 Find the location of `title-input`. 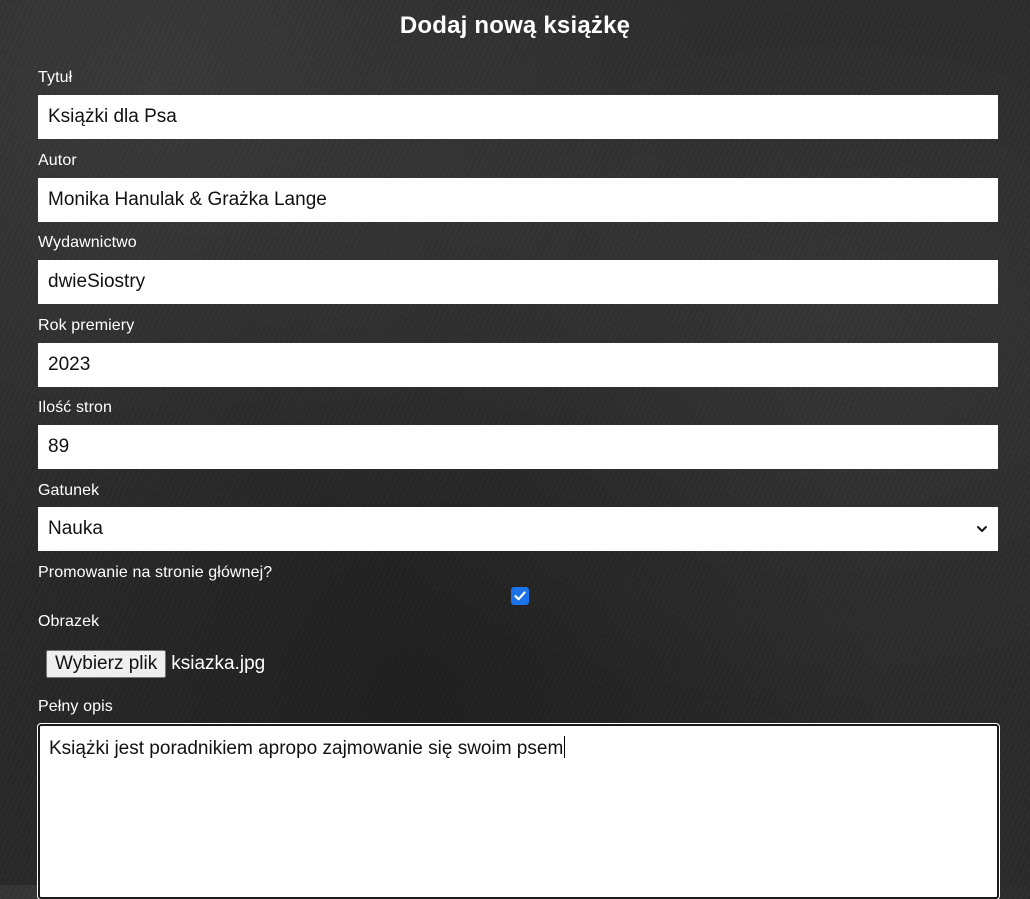

title-input is located at coordinates (518, 117).